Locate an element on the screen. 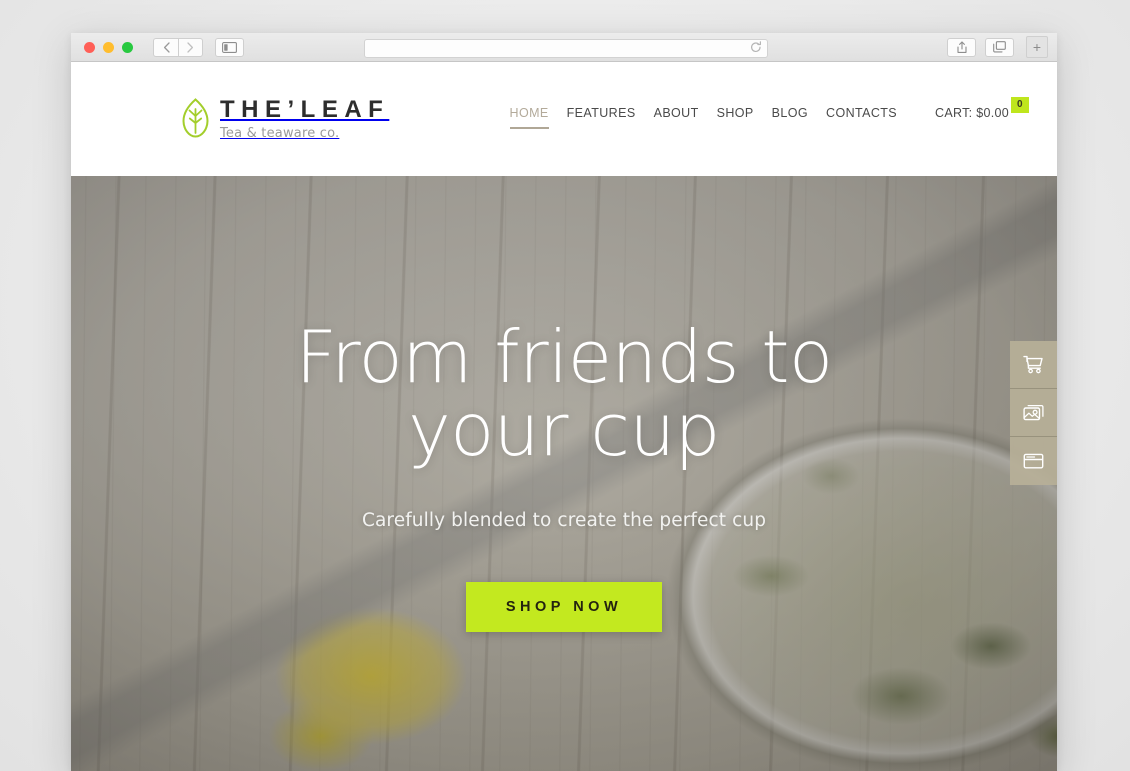 Image resolution: width=1130 pixels, height=771 pixels. sidebar-toggle-button is located at coordinates (229, 47).